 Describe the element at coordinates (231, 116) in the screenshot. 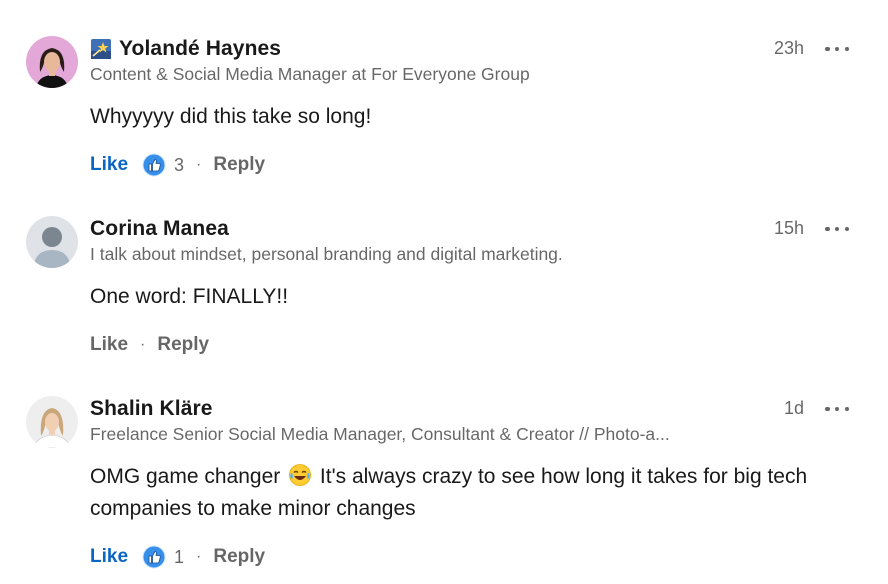

I see `comment-text: Whyyyyy did this take so long!` at that location.